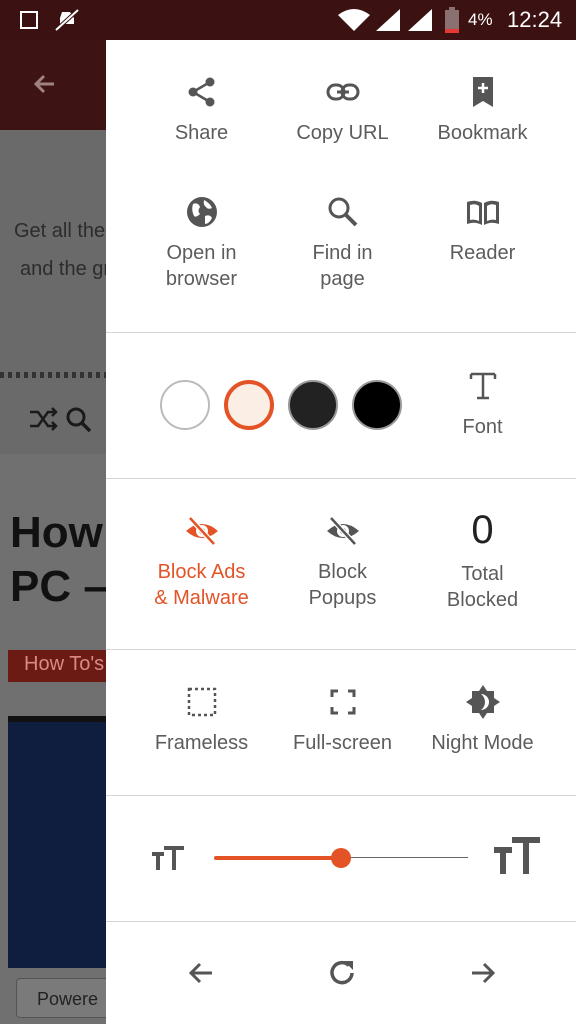  What do you see at coordinates (201, 720) in the screenshot?
I see `frameless-button: Frameless` at bounding box center [201, 720].